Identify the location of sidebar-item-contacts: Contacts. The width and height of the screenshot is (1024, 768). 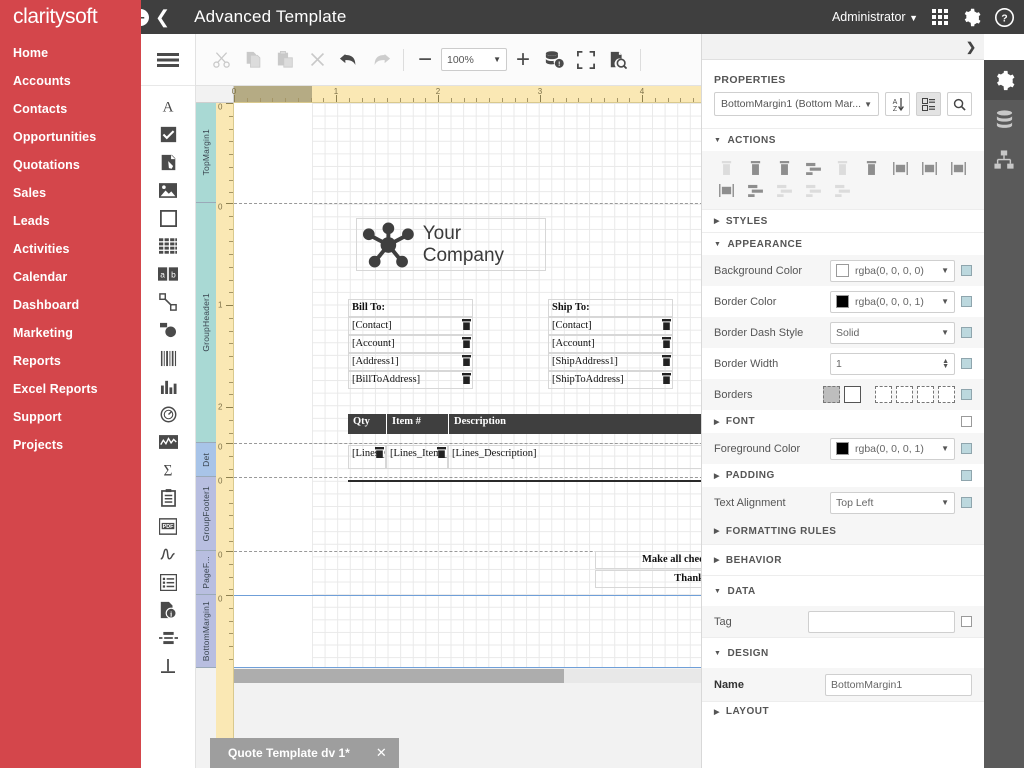
(70, 109).